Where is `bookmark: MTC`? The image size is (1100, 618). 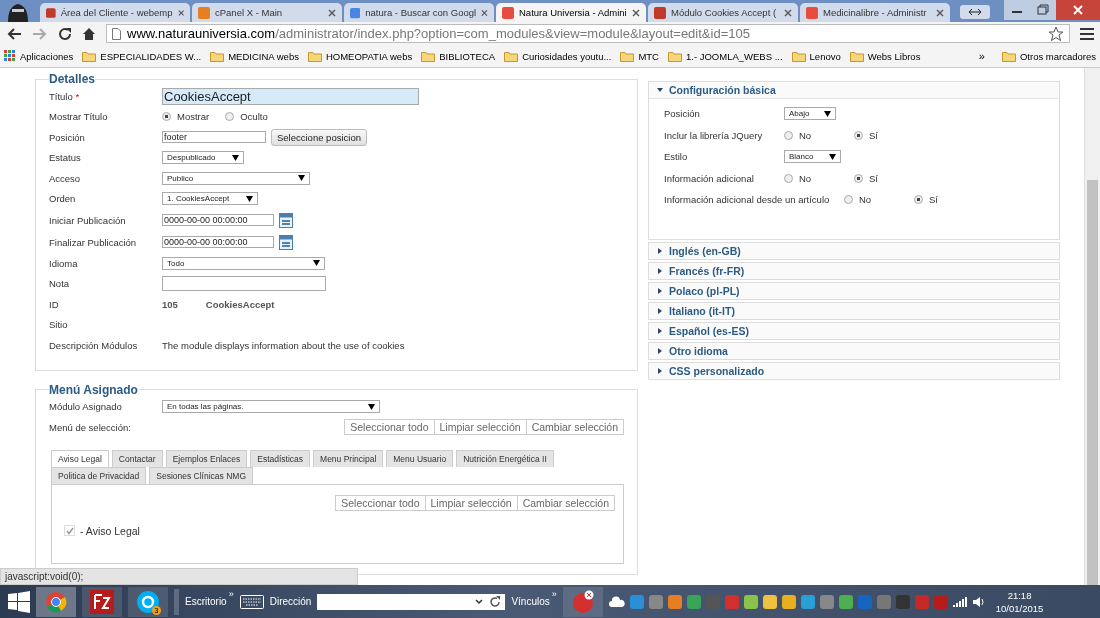
bookmark: MTC is located at coordinates (639, 56).